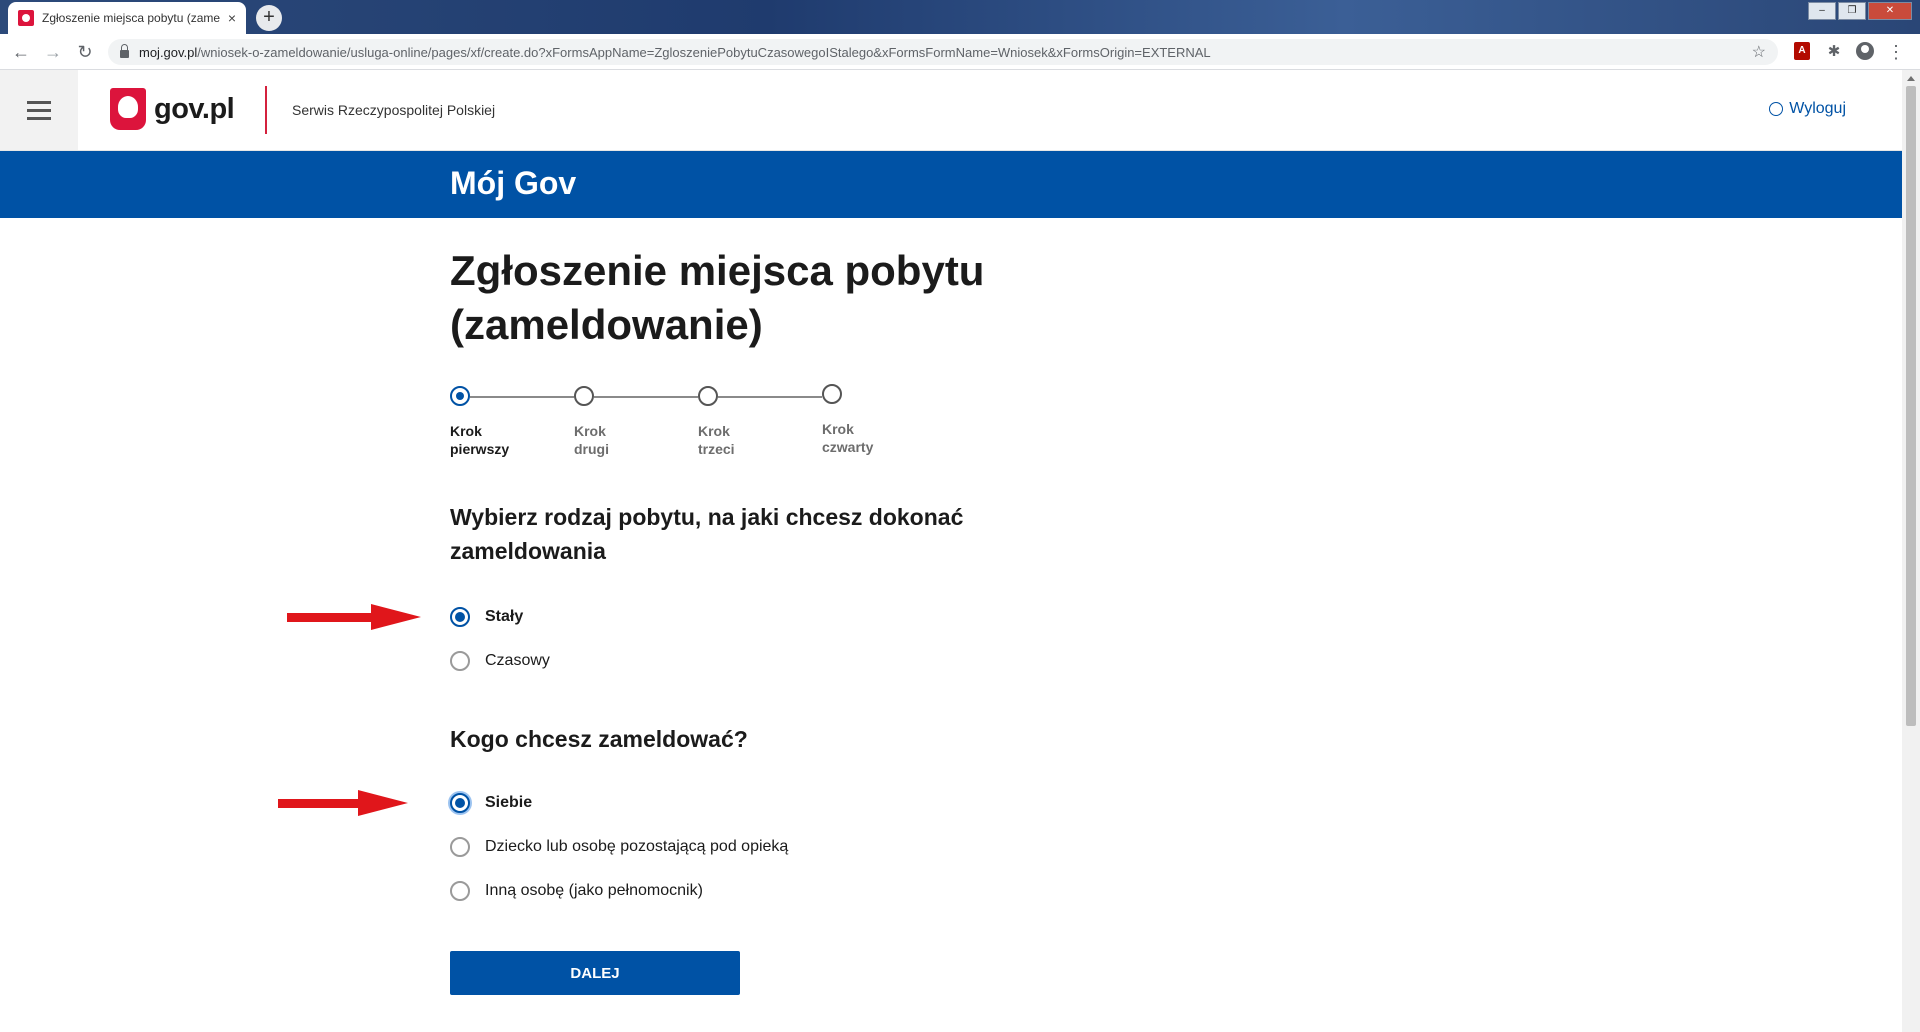 The height and width of the screenshot is (1032, 1920). What do you see at coordinates (124, 51) in the screenshot?
I see `lock-icon` at bounding box center [124, 51].